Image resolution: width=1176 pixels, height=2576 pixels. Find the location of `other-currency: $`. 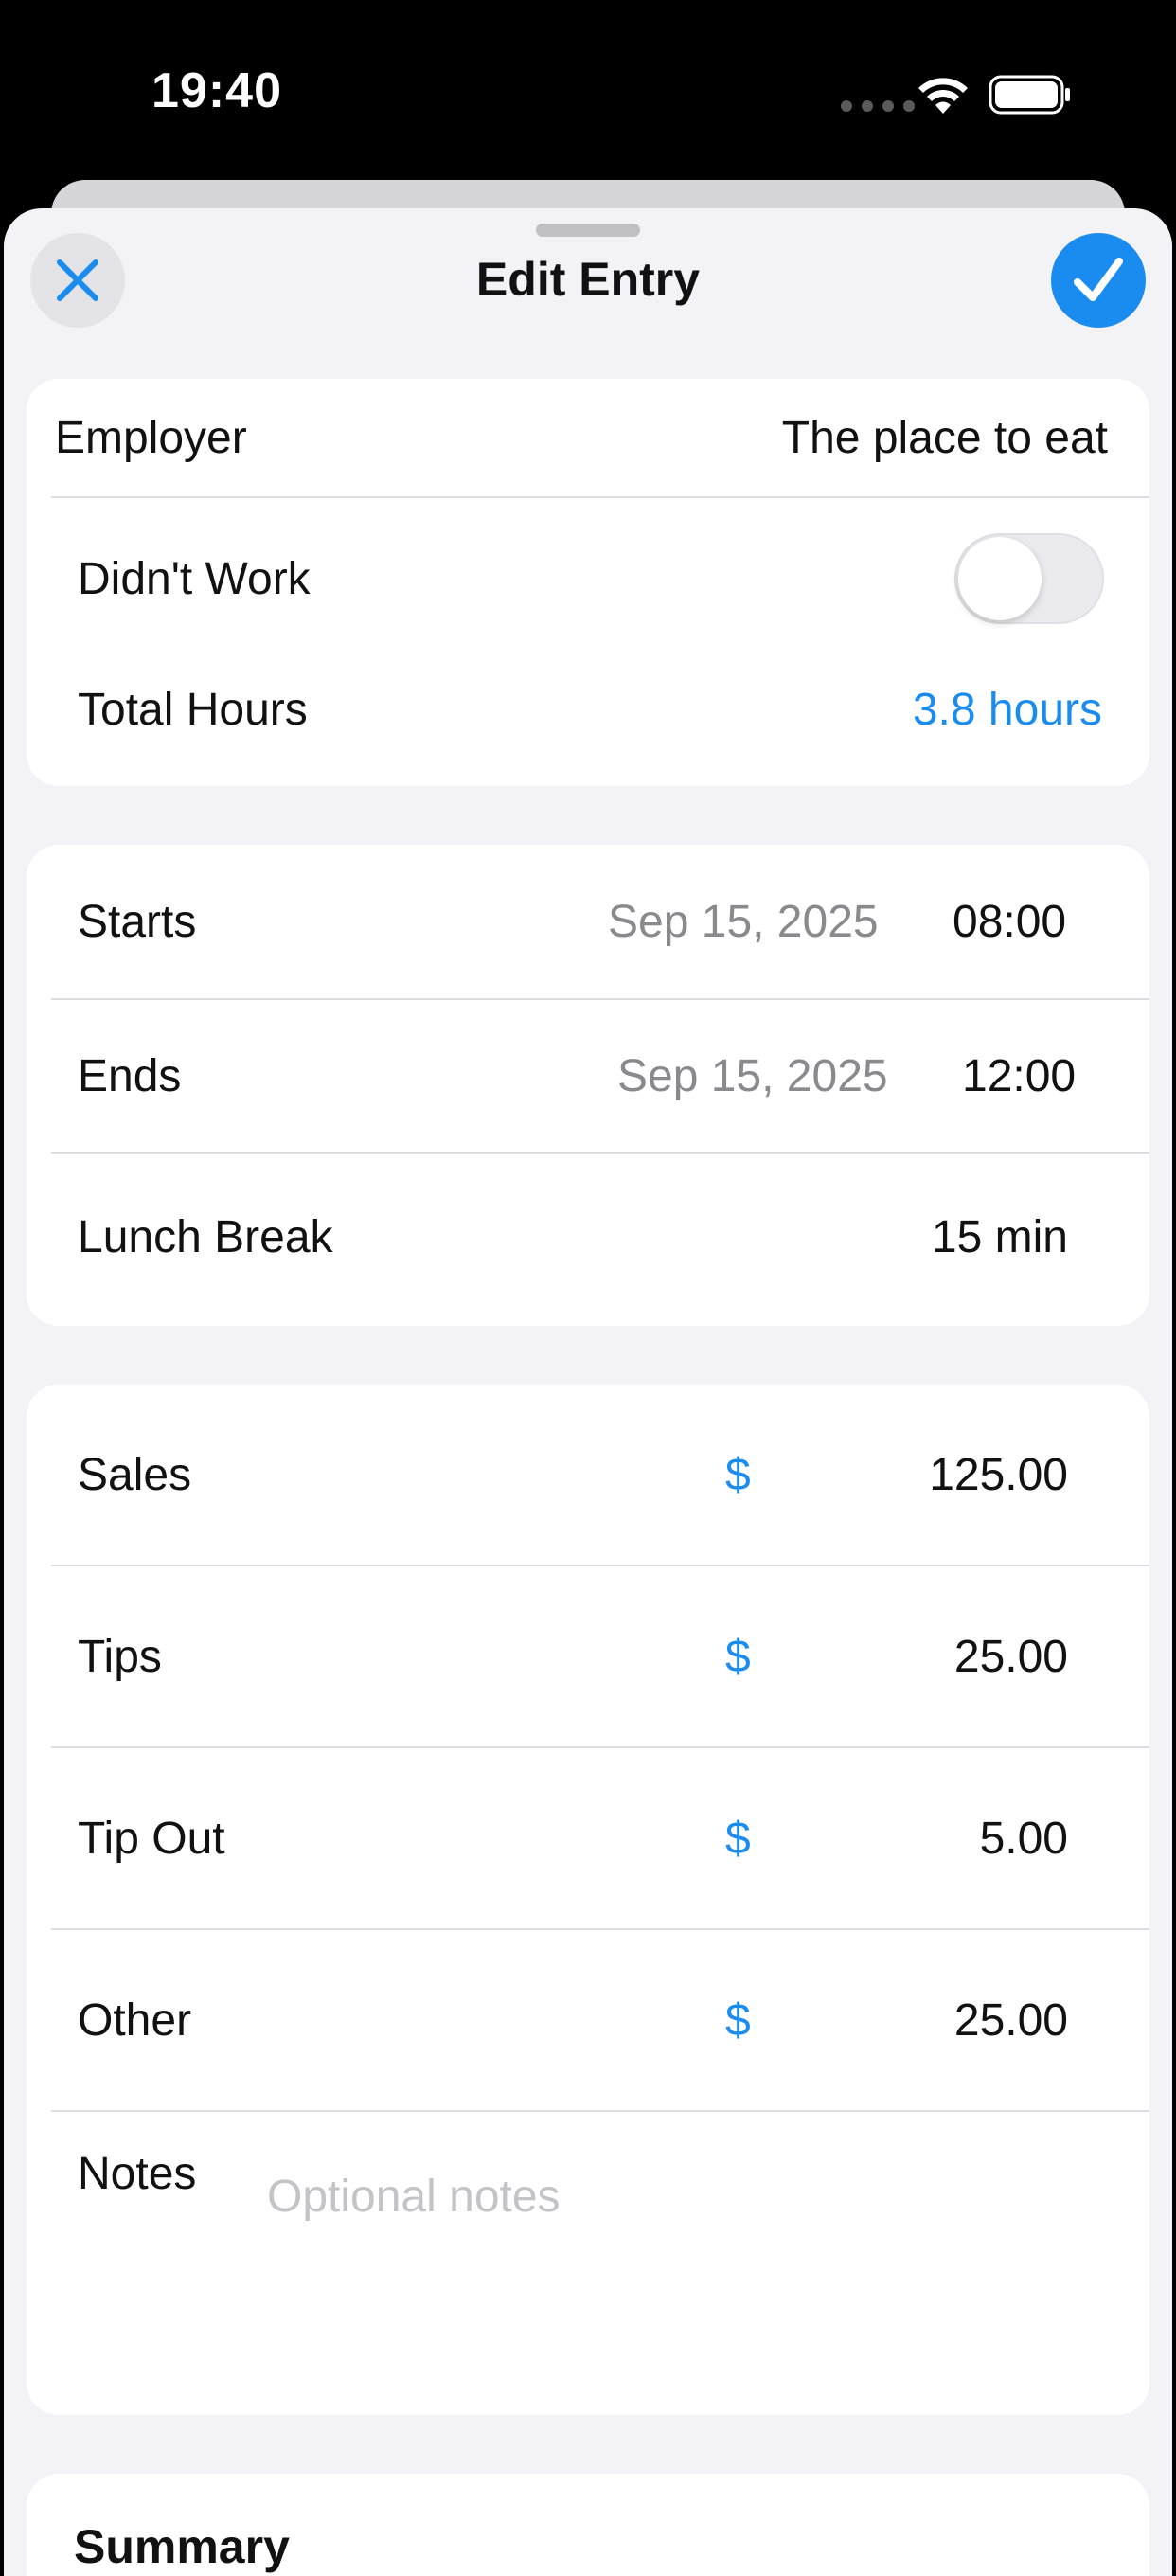

other-currency: $ is located at coordinates (738, 2020).